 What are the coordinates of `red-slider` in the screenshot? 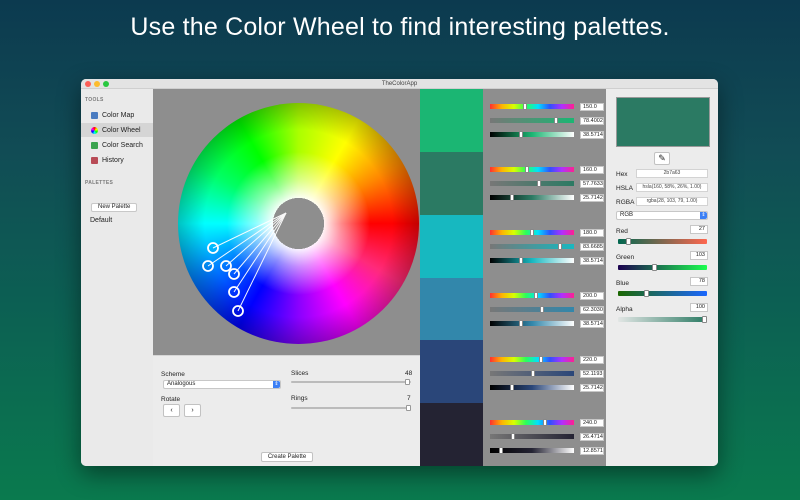 It's located at (662, 241).